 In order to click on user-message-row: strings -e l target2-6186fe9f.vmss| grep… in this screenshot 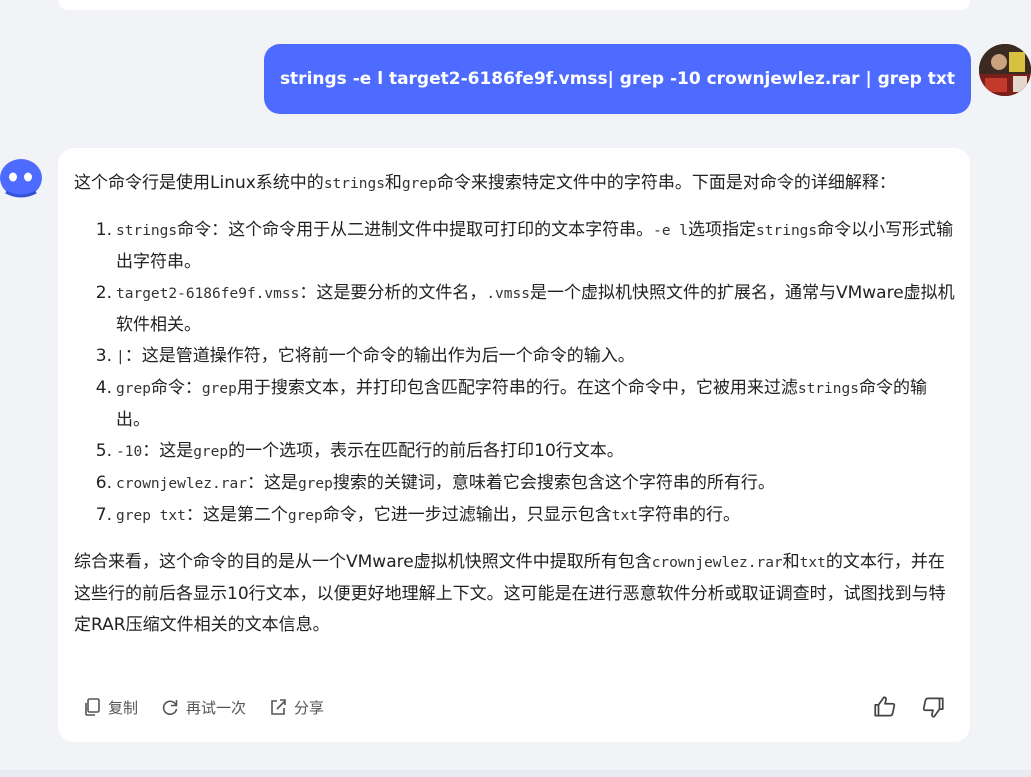, I will do `click(515, 80)`.